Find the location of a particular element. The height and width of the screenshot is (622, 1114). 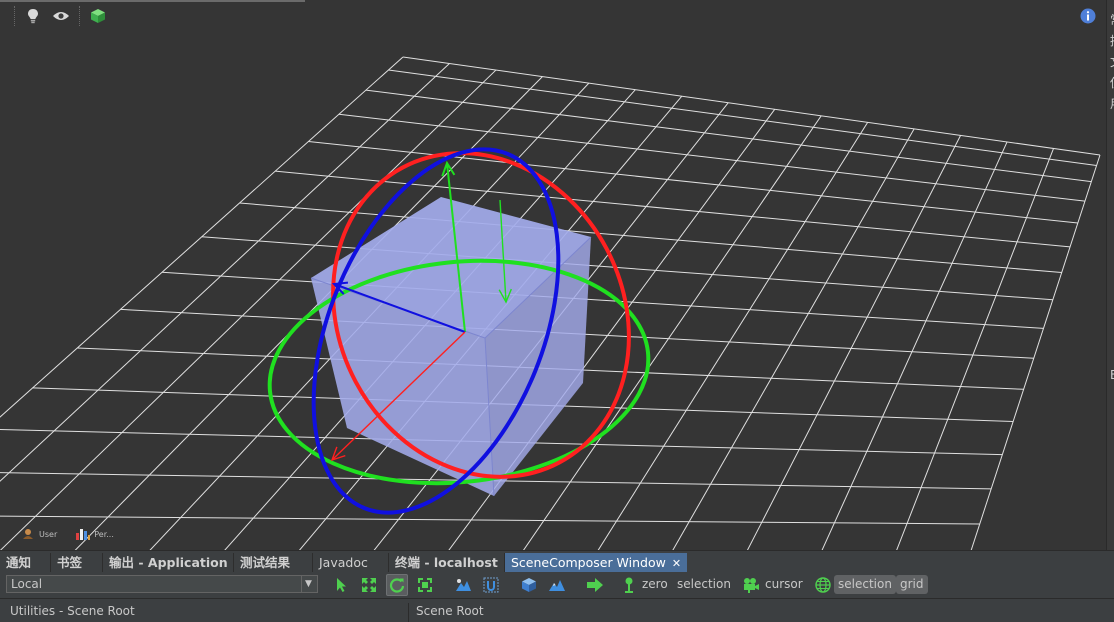

tab-output-application: 输出 - Application is located at coordinates (165, 563).